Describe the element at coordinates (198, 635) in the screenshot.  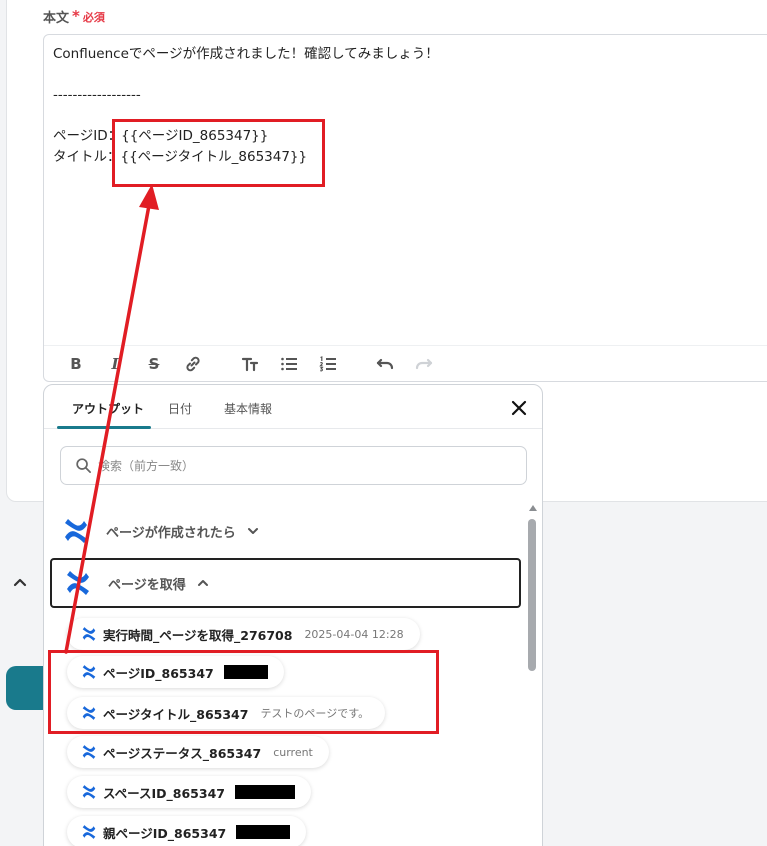
I see `output-item-label: 実行時間_ページを取得_276708` at that location.